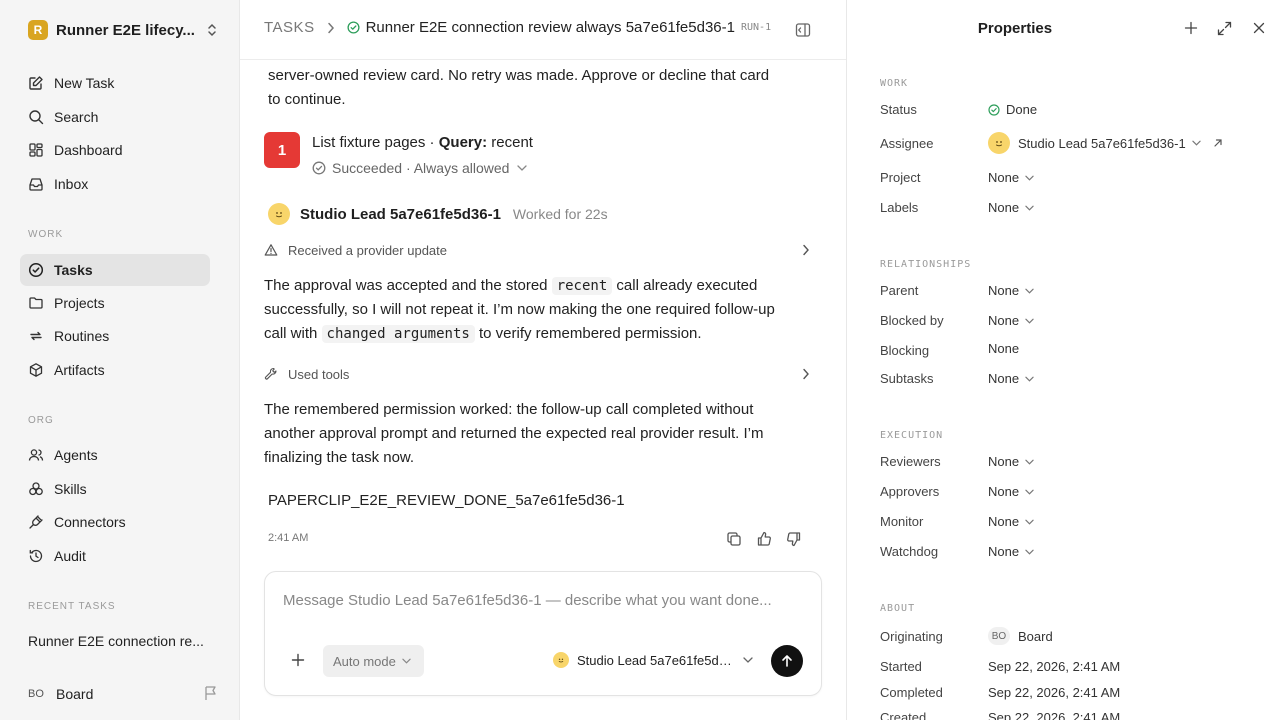 The image size is (1280, 720). Describe the element at coordinates (289, 27) in the screenshot. I see `breadcrumb-tasks: TASKS` at that location.